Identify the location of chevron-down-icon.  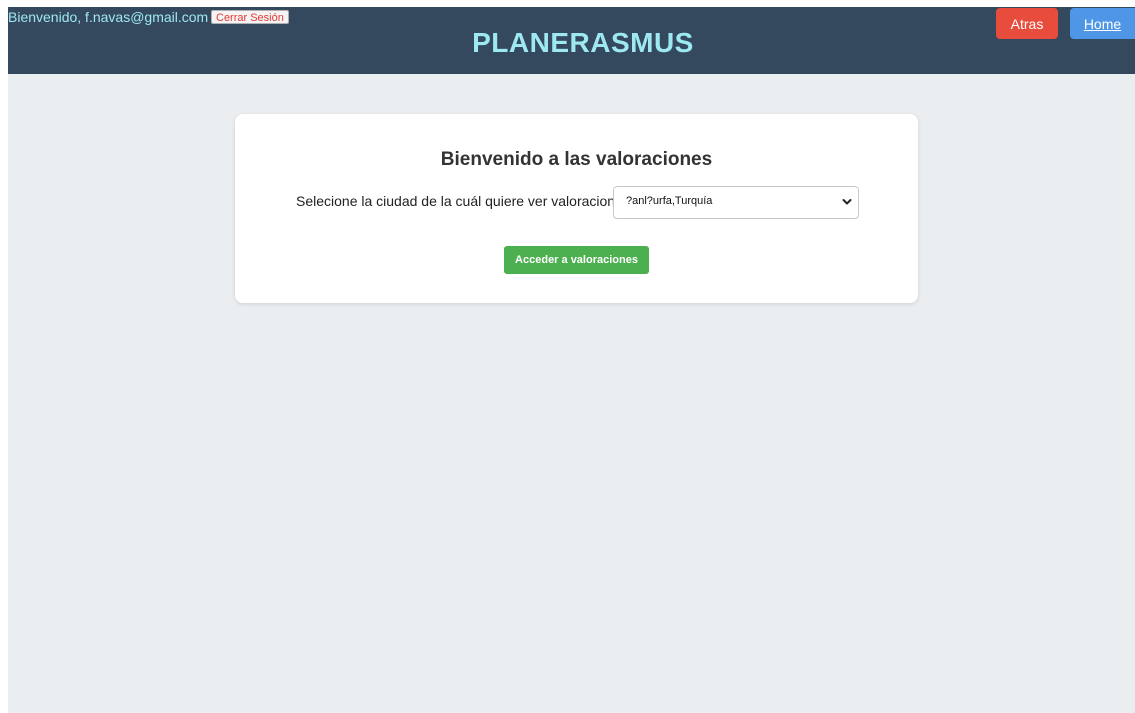
(847, 202).